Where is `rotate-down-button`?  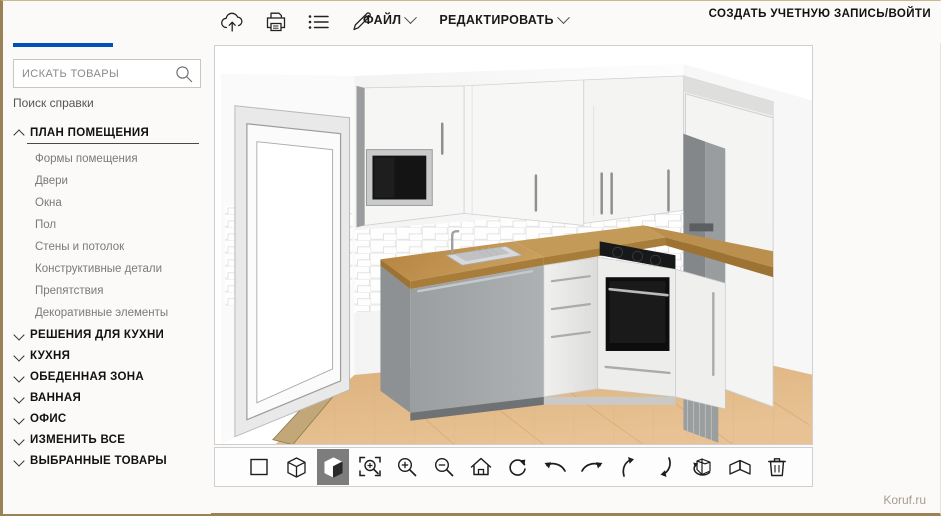 rotate-down-button is located at coordinates (666, 467).